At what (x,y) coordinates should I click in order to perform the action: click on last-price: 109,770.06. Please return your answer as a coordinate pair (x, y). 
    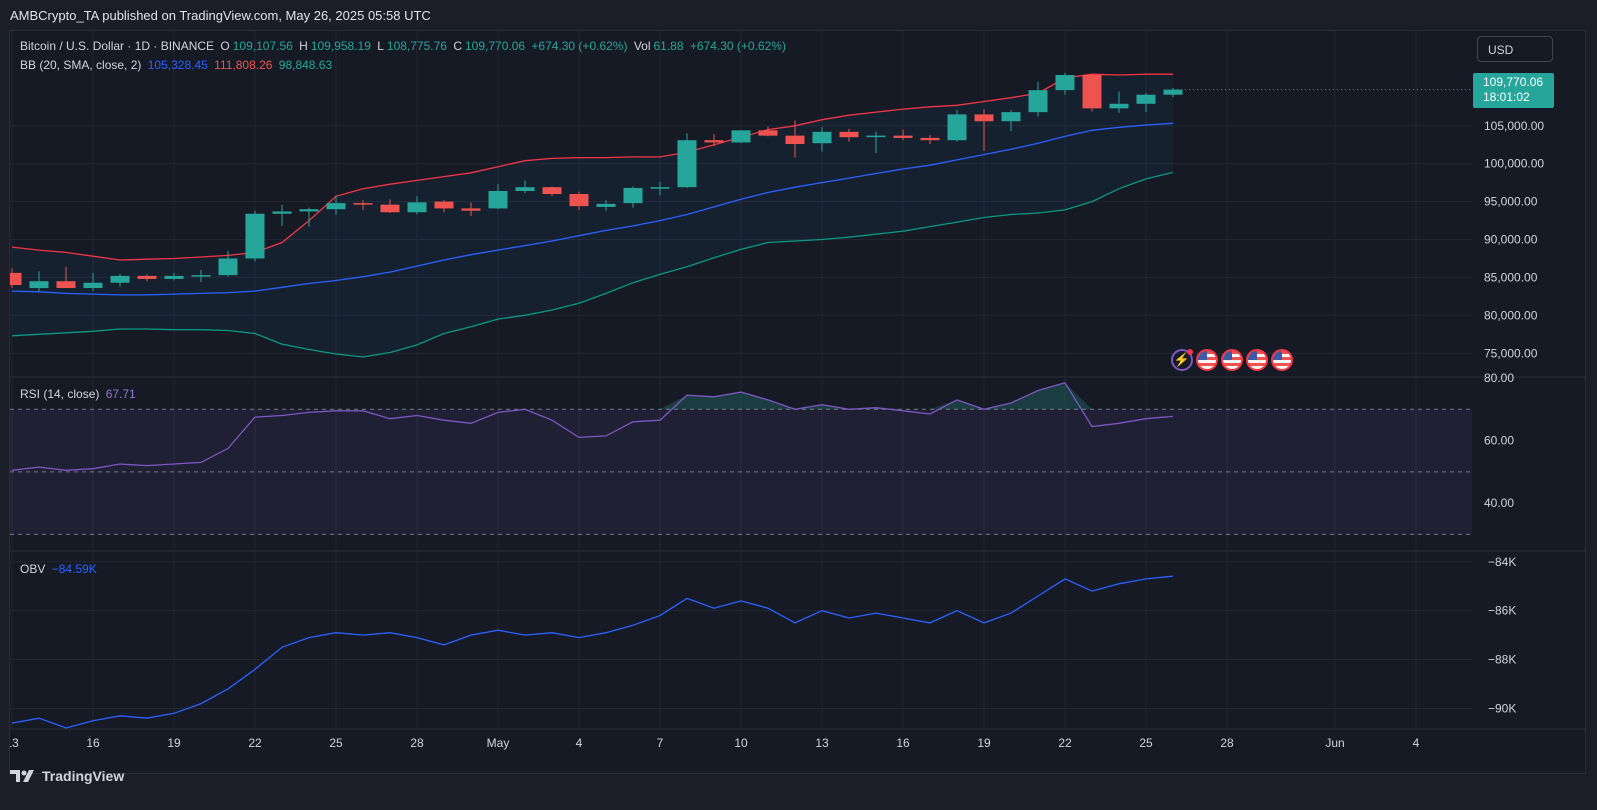
    Looking at the image, I should click on (1513, 82).